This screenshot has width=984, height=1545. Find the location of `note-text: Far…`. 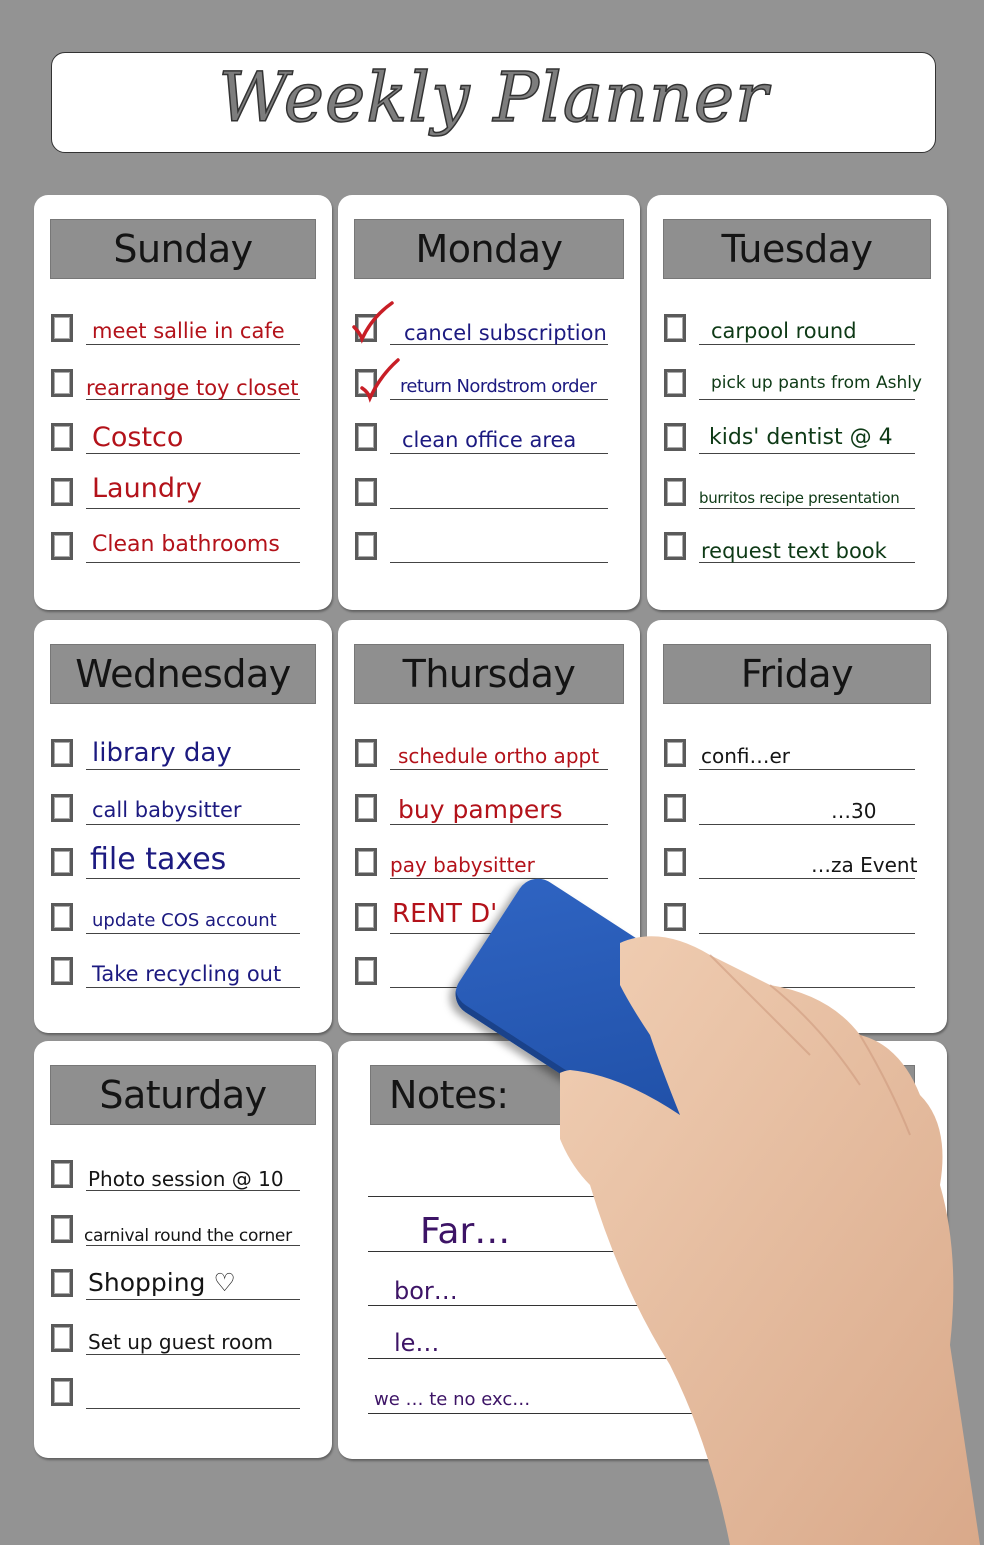

note-text: Far… is located at coordinates (465, 1231).